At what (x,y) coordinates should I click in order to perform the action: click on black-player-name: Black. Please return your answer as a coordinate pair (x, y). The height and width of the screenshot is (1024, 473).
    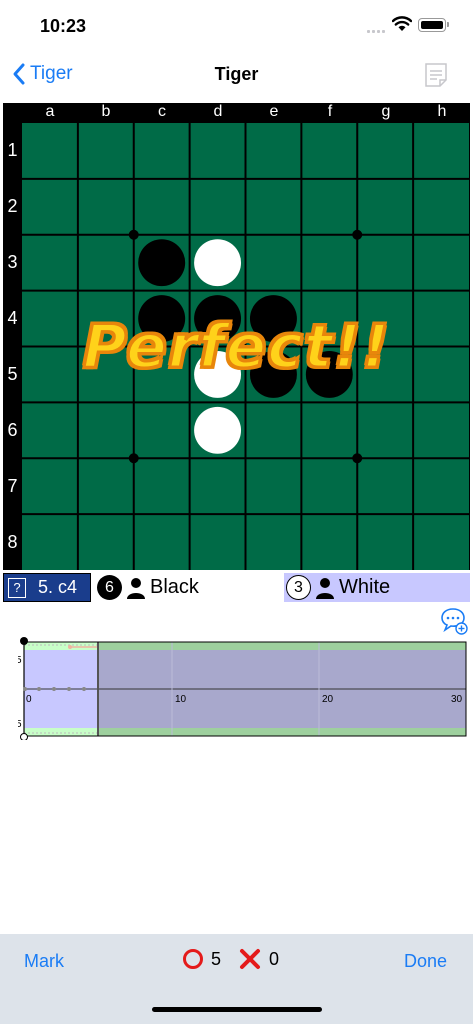
    Looking at the image, I should click on (174, 587).